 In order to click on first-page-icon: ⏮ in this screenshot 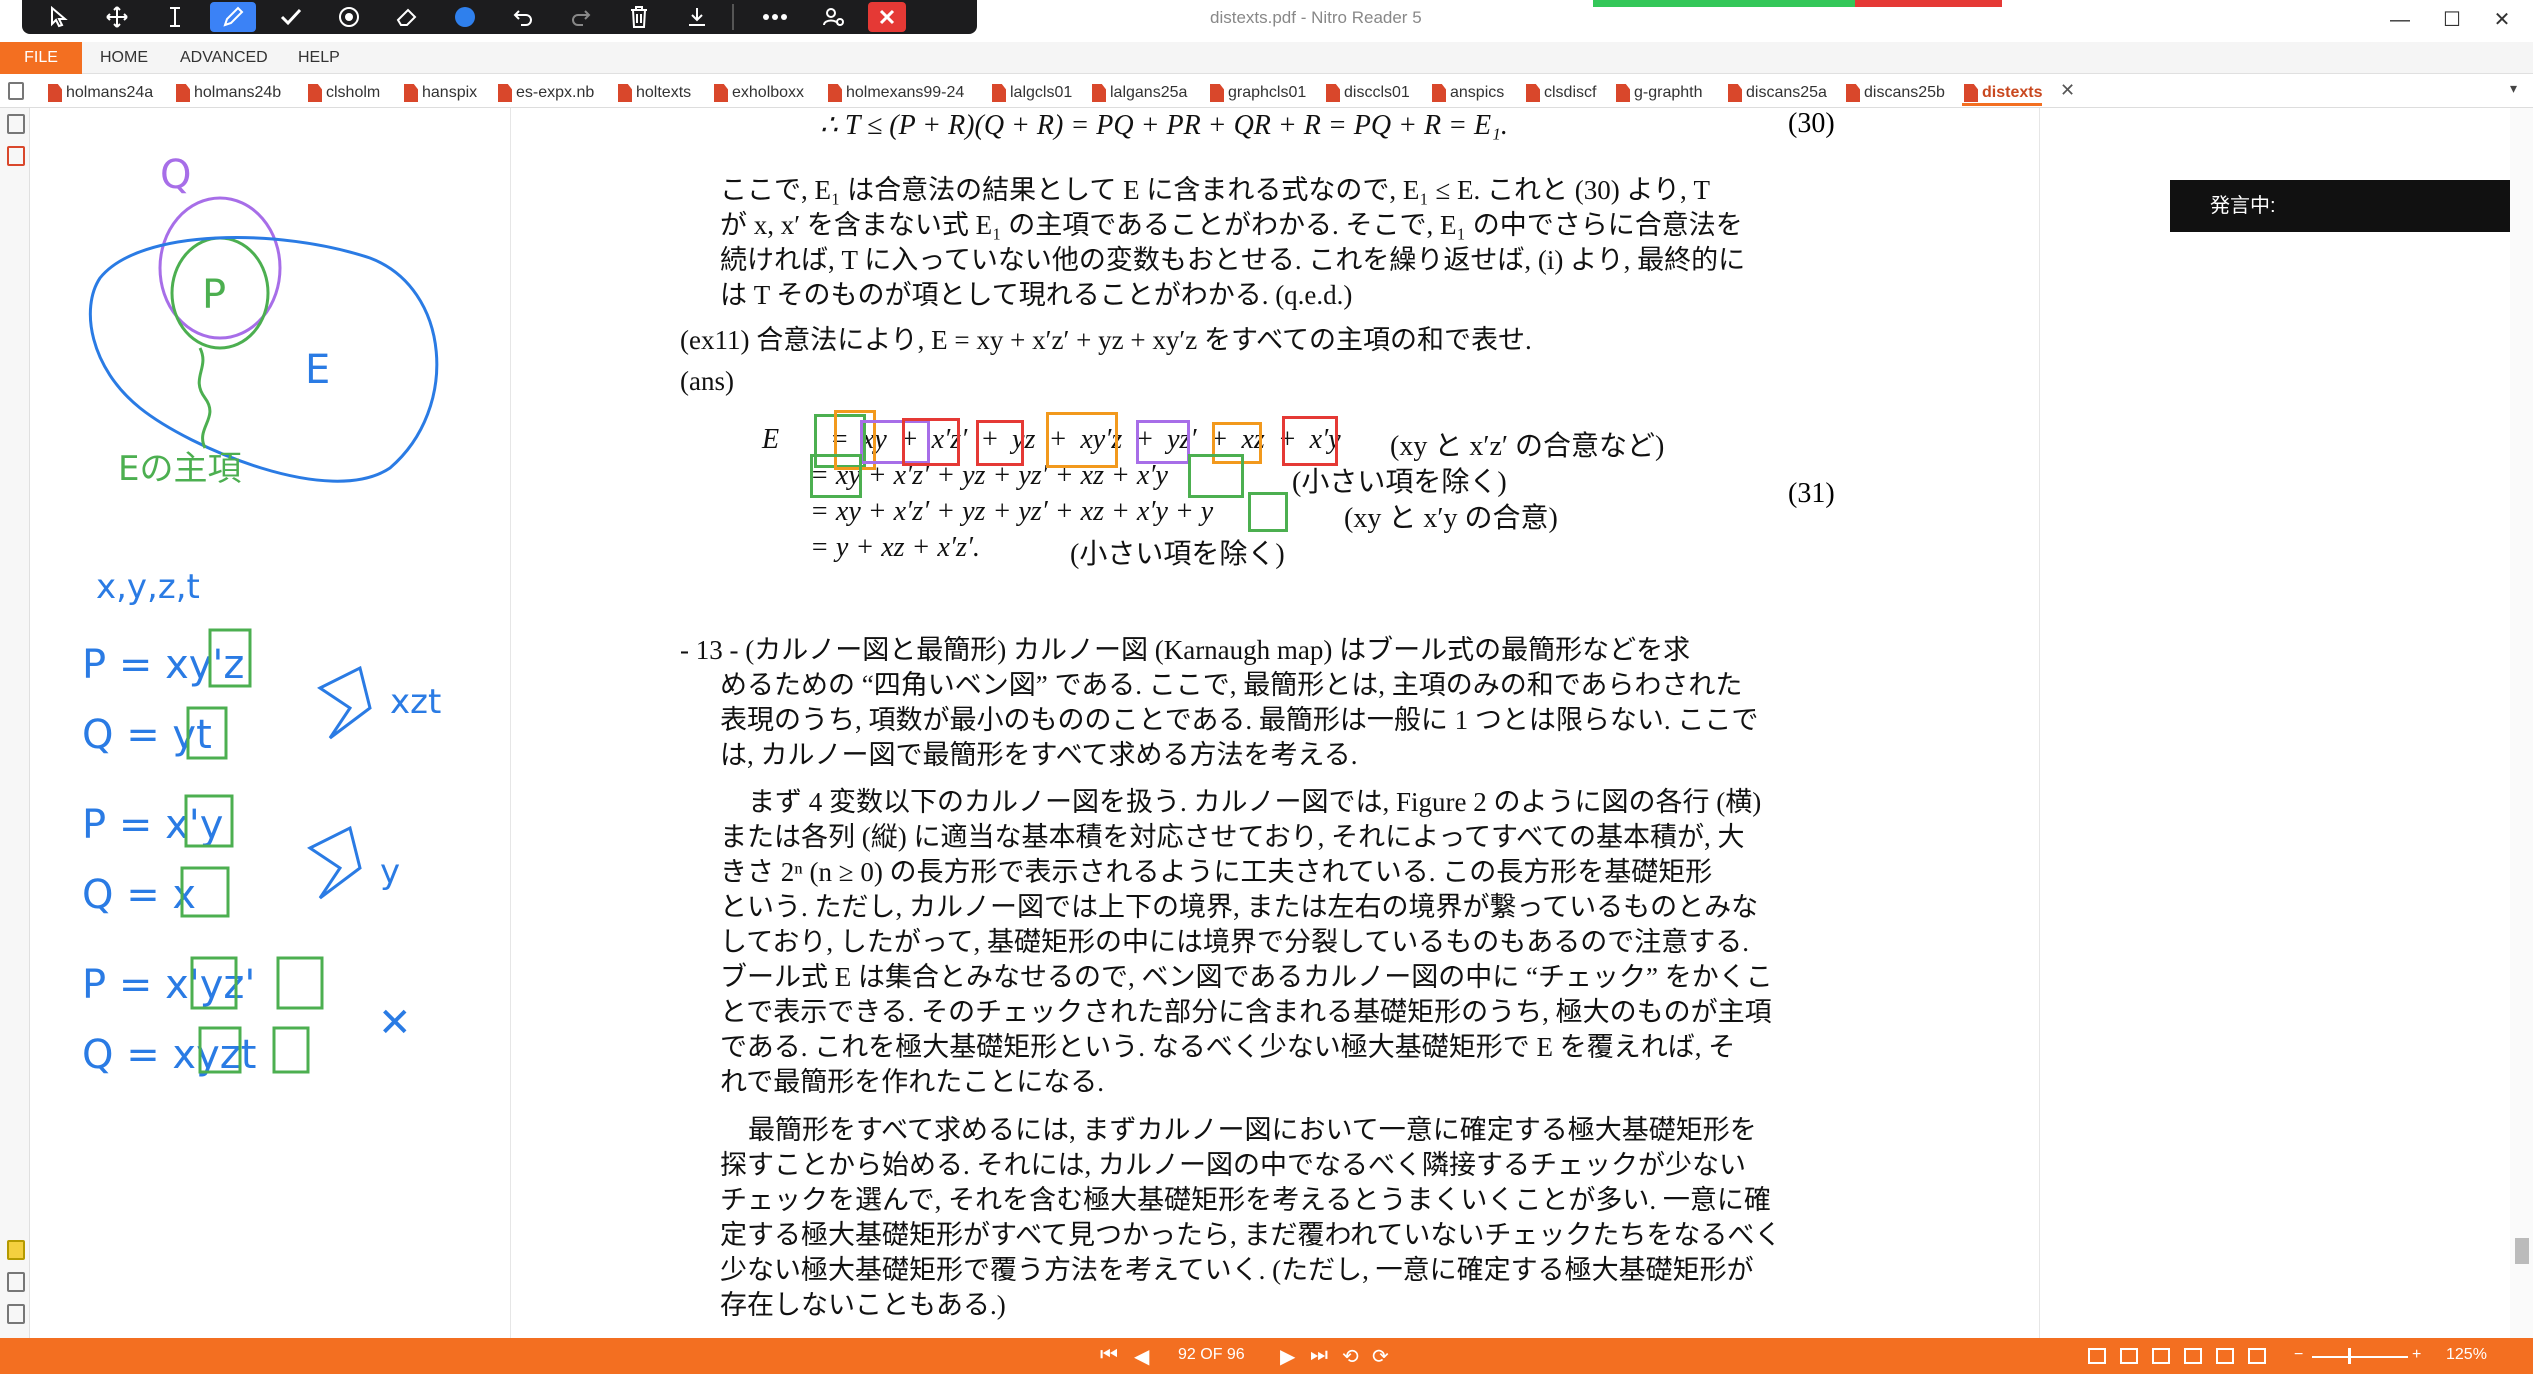, I will do `click(1109, 1355)`.